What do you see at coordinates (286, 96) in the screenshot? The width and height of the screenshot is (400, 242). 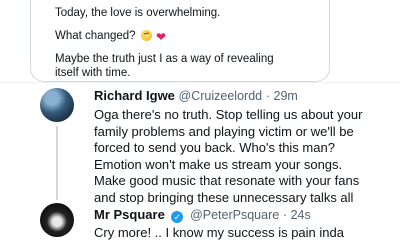 I see `timestamp: 29m` at bounding box center [286, 96].